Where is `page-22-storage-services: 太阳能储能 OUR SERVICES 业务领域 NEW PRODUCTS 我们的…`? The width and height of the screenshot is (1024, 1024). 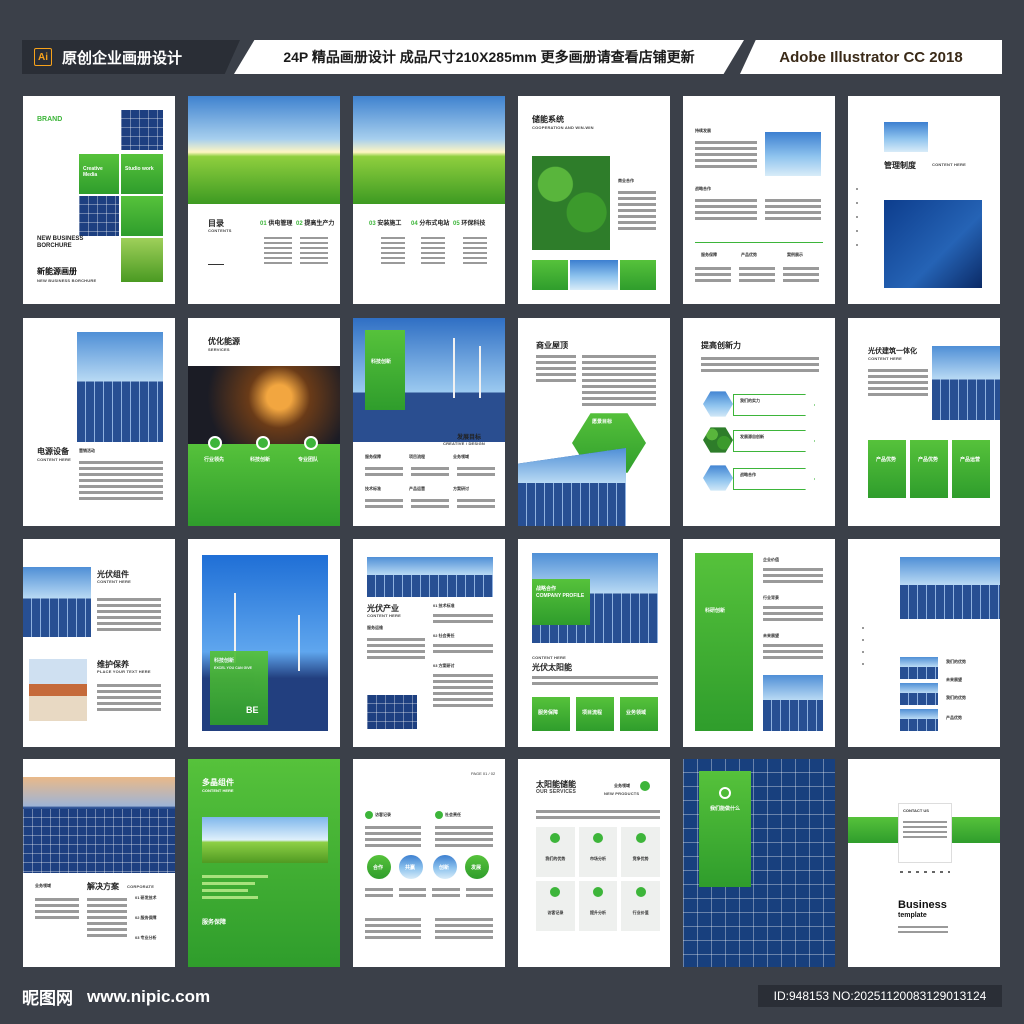 page-22-storage-services: 太阳能储能 OUR SERVICES 业务领域 NEW PRODUCTS 我们的… is located at coordinates (594, 863).